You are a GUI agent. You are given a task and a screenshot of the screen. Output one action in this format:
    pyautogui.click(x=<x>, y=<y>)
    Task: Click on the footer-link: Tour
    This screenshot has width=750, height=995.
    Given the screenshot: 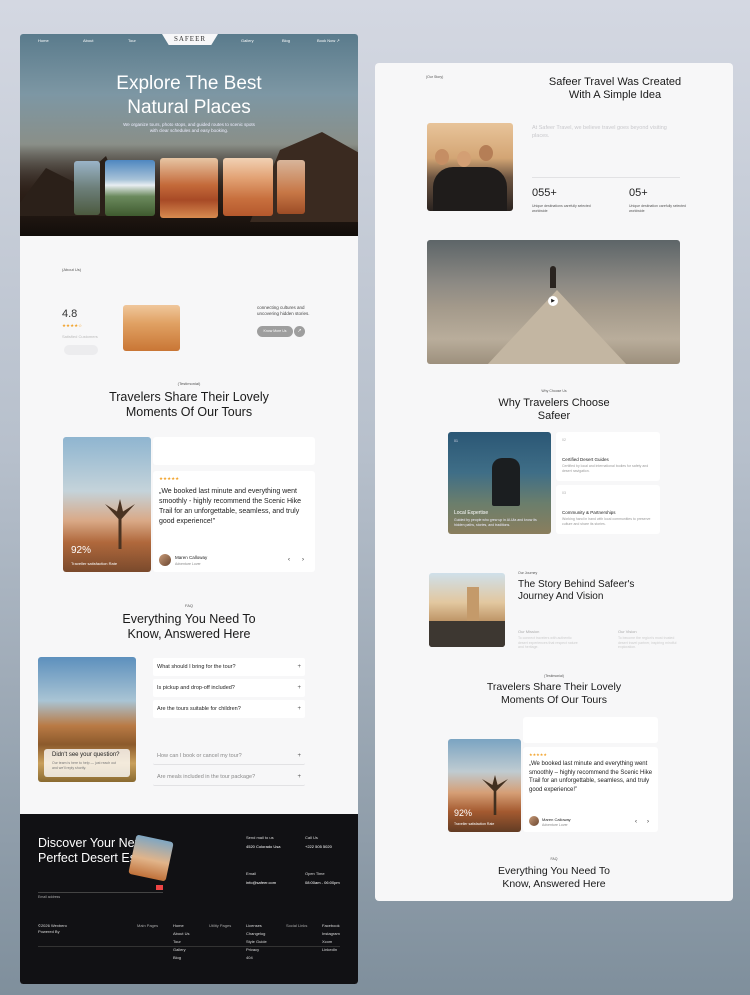 What is the action you would take?
    pyautogui.click(x=181, y=942)
    